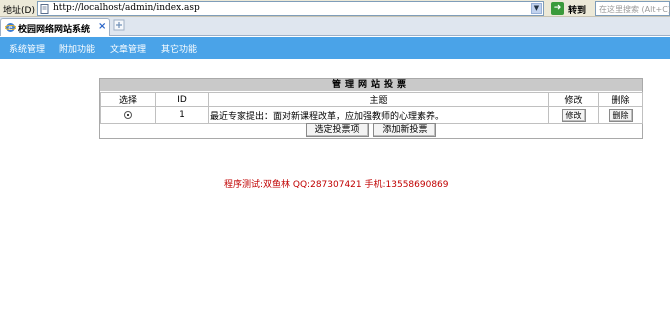 The image size is (670, 322). I want to click on delete-button: 删除, so click(620, 115).